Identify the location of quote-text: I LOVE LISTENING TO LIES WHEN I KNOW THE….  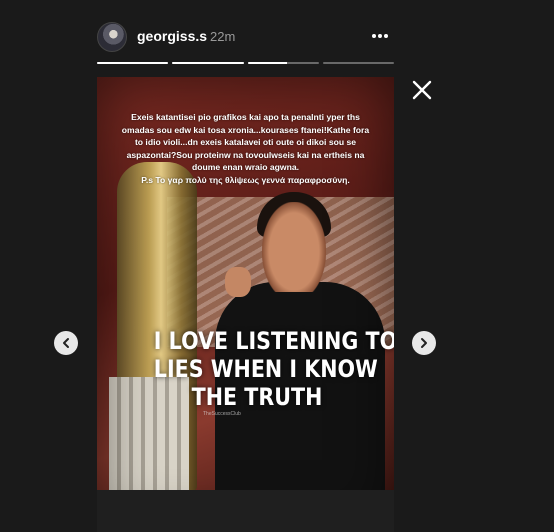
(273, 369).